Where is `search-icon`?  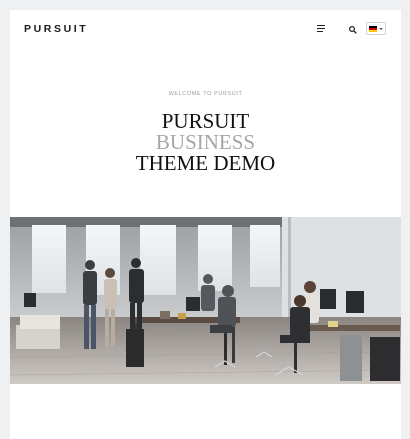
search-icon is located at coordinates (353, 29).